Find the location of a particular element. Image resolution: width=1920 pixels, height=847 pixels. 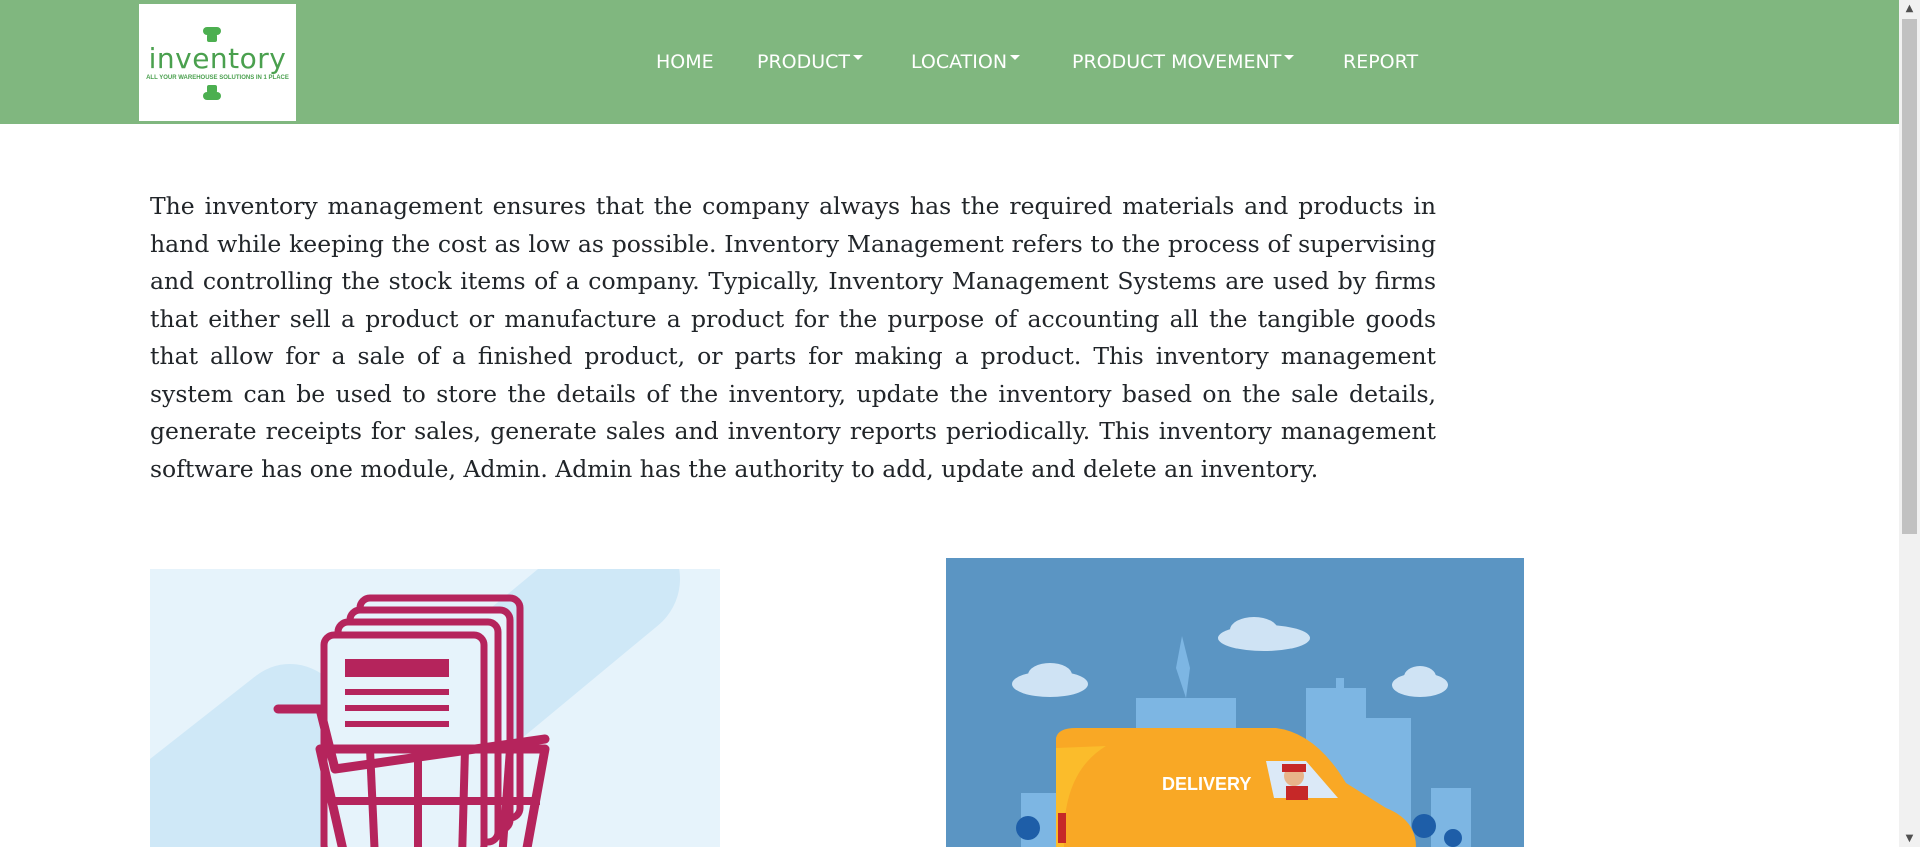

delivery-van-illustration: DELIVERY is located at coordinates (1235, 702).